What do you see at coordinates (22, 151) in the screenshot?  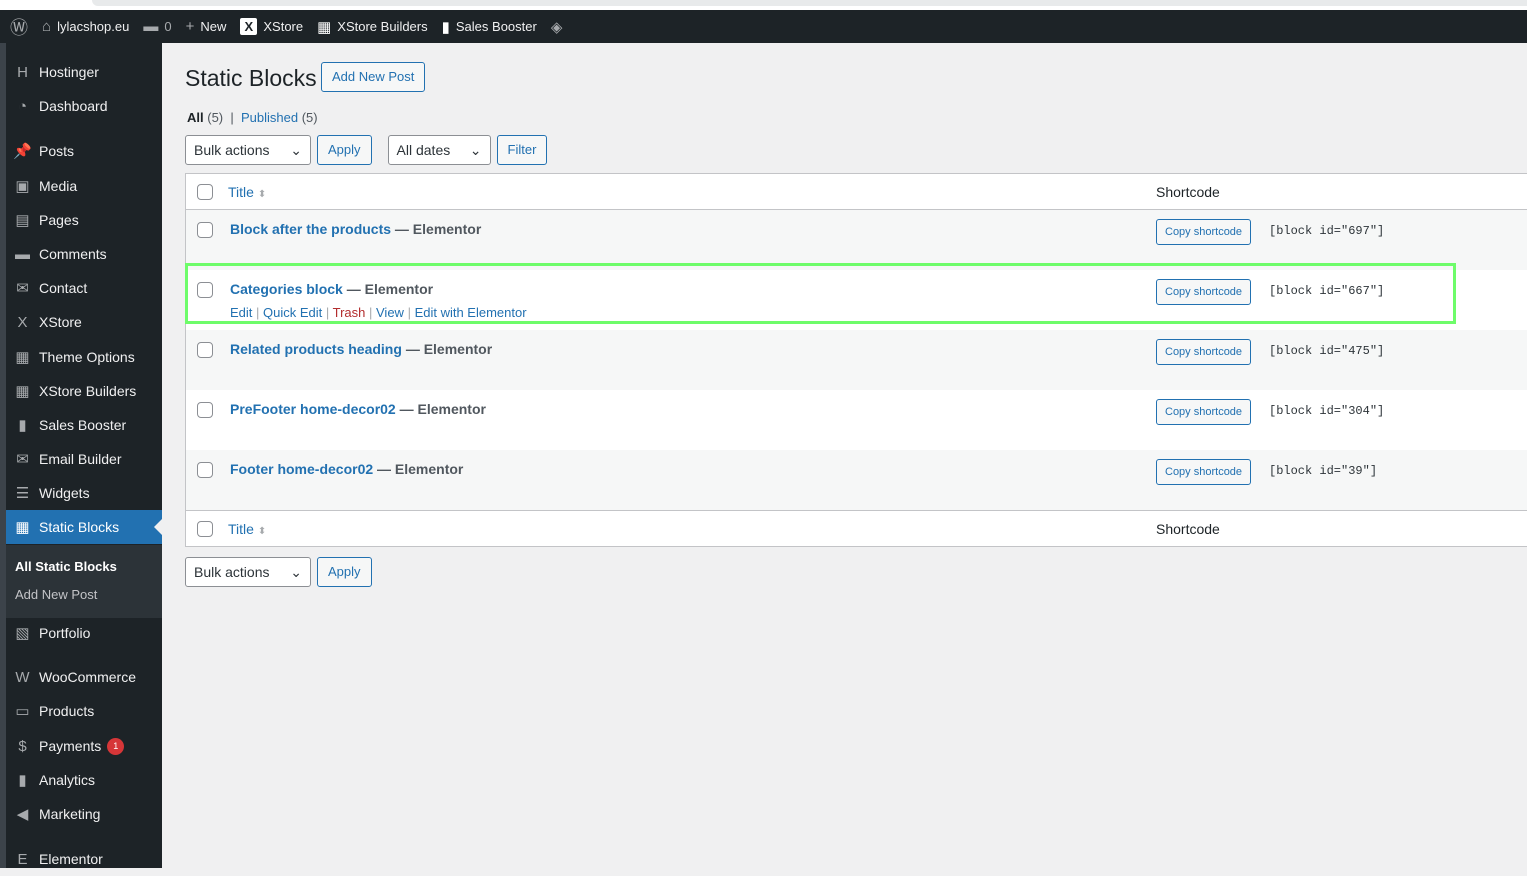 I see `posts-icon: 📌` at bounding box center [22, 151].